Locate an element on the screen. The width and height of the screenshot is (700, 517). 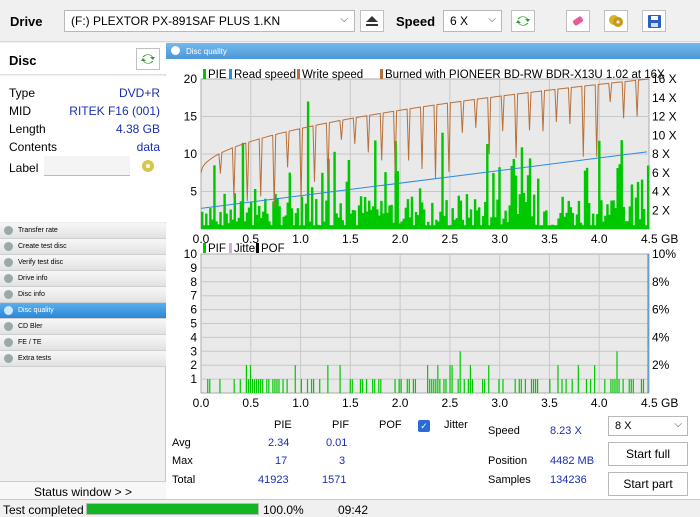
progress-label: 100.0% is located at coordinates (283, 510).